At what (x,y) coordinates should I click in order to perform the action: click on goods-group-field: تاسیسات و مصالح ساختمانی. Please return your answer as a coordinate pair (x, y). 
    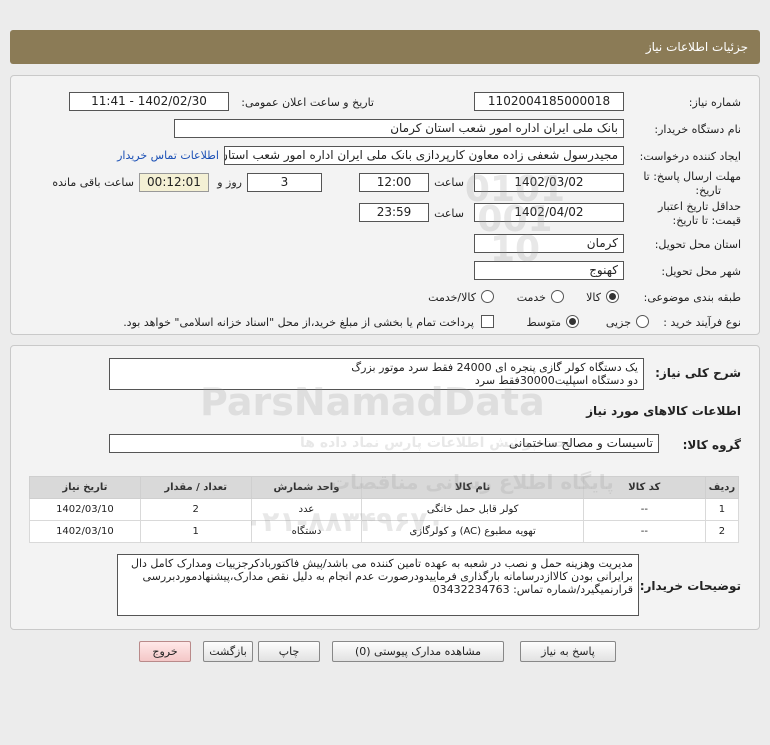
    Looking at the image, I should click on (384, 443).